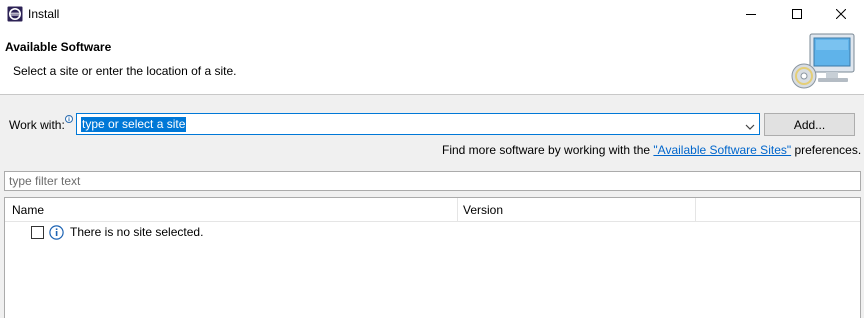  Describe the element at coordinates (134, 124) in the screenshot. I see `work-with-input: type or select a site` at that location.